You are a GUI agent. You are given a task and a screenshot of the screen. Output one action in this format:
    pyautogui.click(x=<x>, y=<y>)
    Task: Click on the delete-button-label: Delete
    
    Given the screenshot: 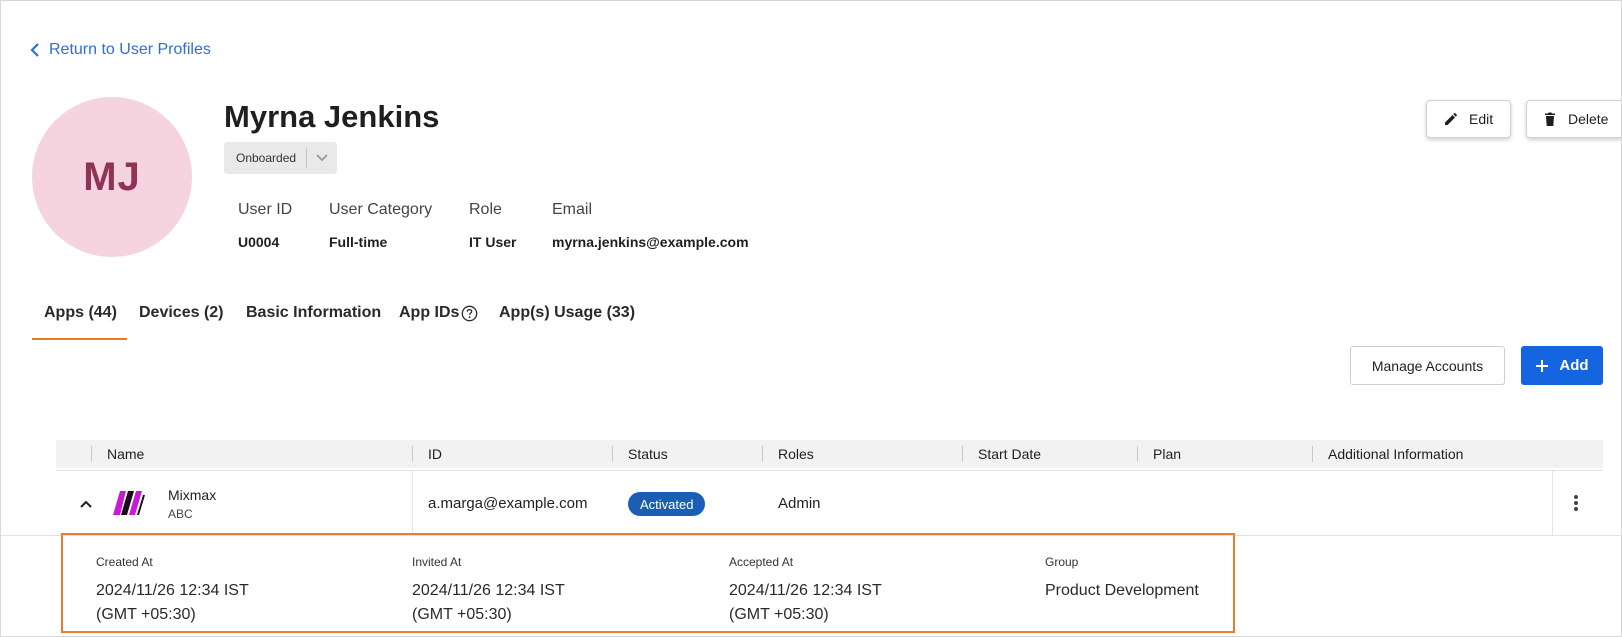 What is the action you would take?
    pyautogui.click(x=1588, y=119)
    